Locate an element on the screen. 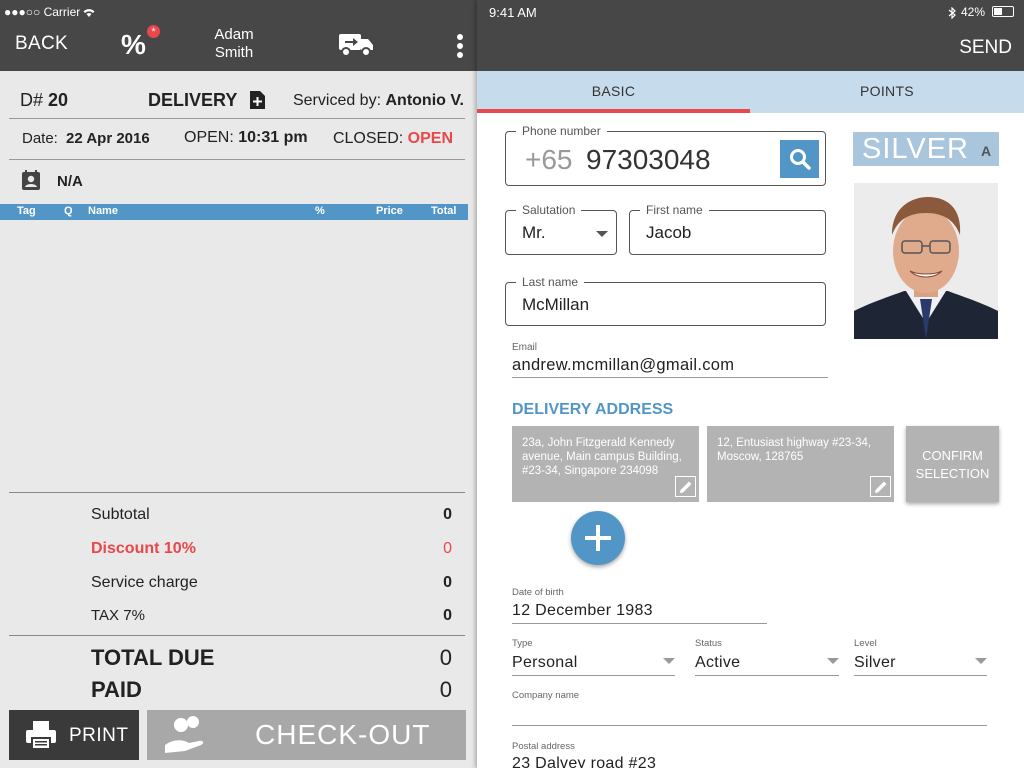 This screenshot has height=768, width=1024. type-value: Personal is located at coordinates (545, 662).